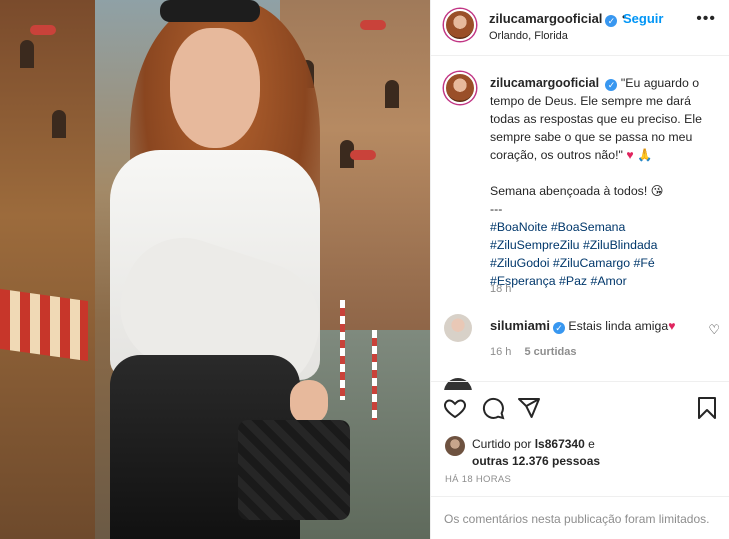 This screenshot has width=729, height=539. I want to click on comment-like-icon: ♡, so click(714, 330).